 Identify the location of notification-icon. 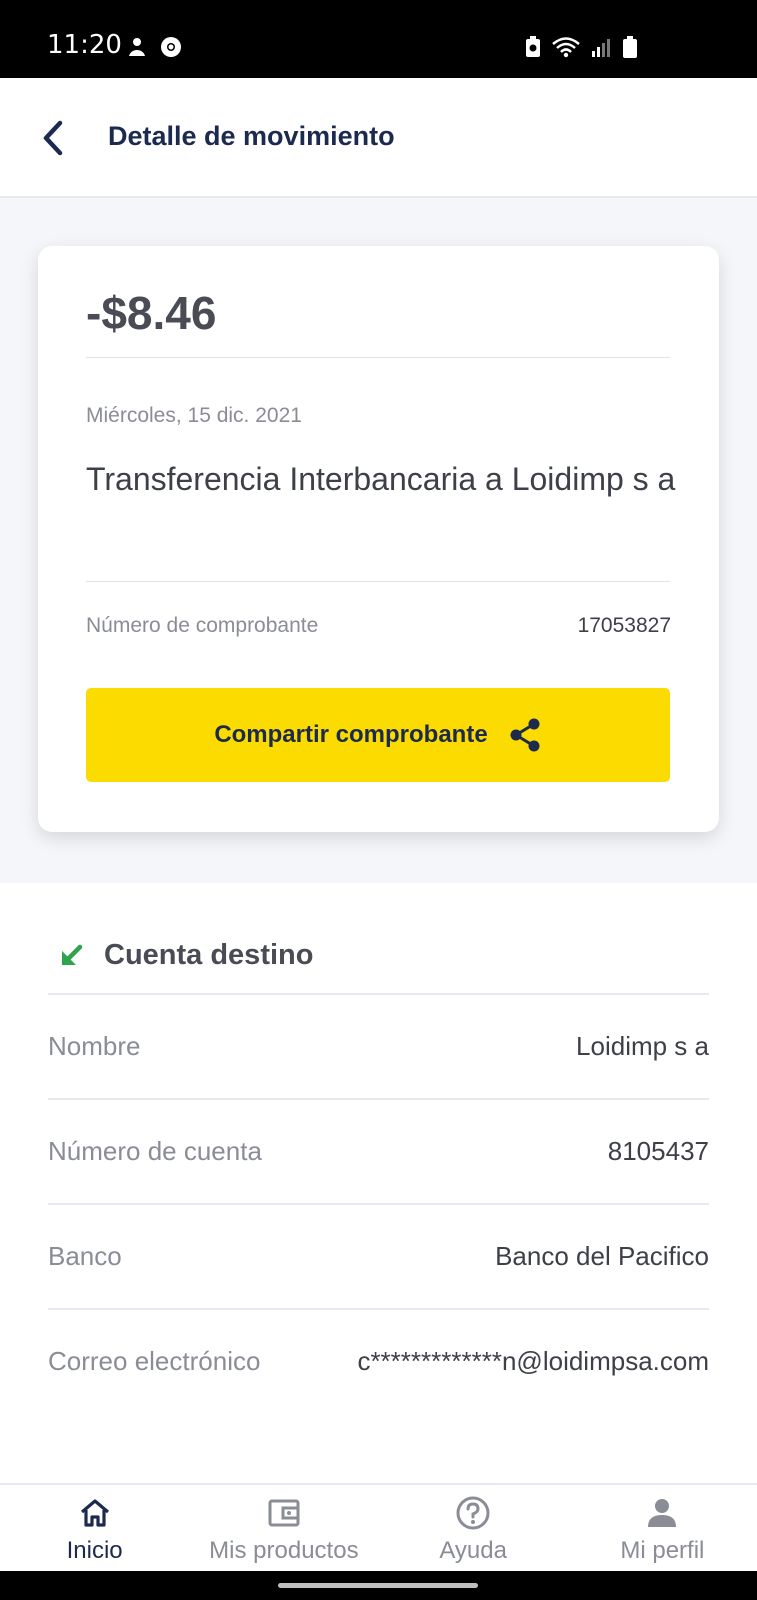
(137, 47).